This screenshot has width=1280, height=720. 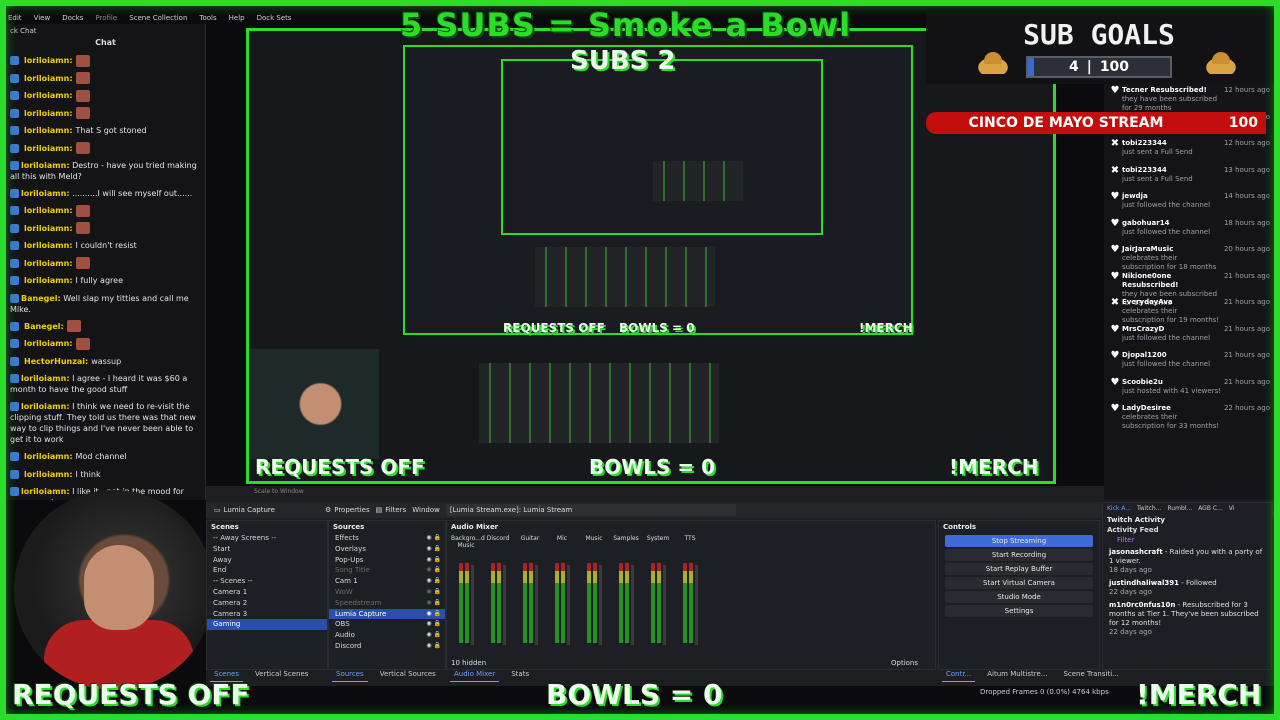 I want to click on mixer-channel: Music, so click(x=594, y=595).